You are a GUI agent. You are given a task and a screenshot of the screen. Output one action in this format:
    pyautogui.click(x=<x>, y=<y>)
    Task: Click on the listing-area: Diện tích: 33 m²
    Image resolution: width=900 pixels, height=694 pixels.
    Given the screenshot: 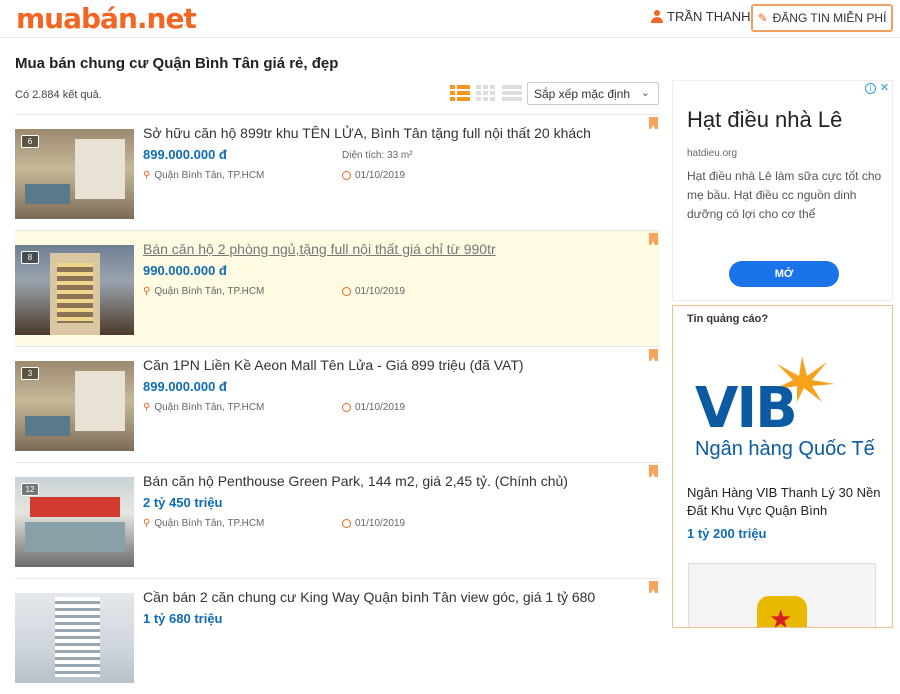 What is the action you would take?
    pyautogui.click(x=377, y=155)
    